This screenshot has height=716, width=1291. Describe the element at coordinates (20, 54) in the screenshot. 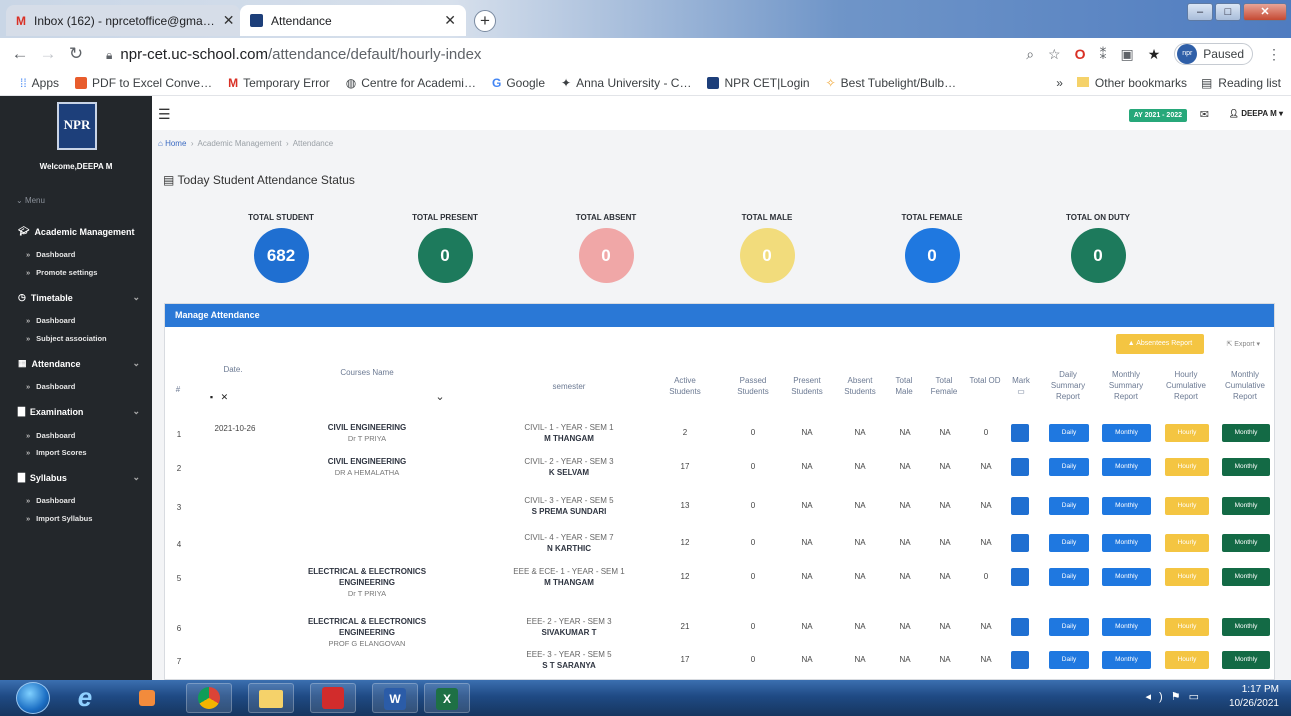

I see `back-icon: ←` at that location.